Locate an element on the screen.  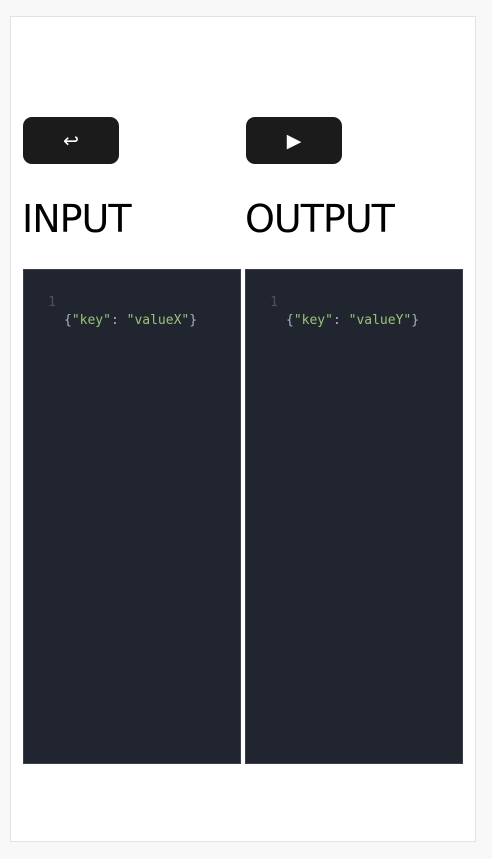
reset-button: ↩ is located at coordinates (71, 140).